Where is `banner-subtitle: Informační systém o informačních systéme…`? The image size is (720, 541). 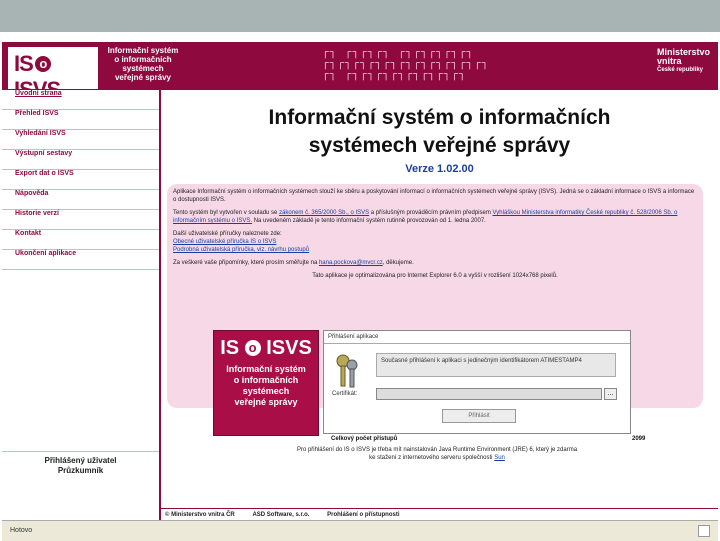 banner-subtitle: Informační systém o informačních systéme… is located at coordinates (143, 64).